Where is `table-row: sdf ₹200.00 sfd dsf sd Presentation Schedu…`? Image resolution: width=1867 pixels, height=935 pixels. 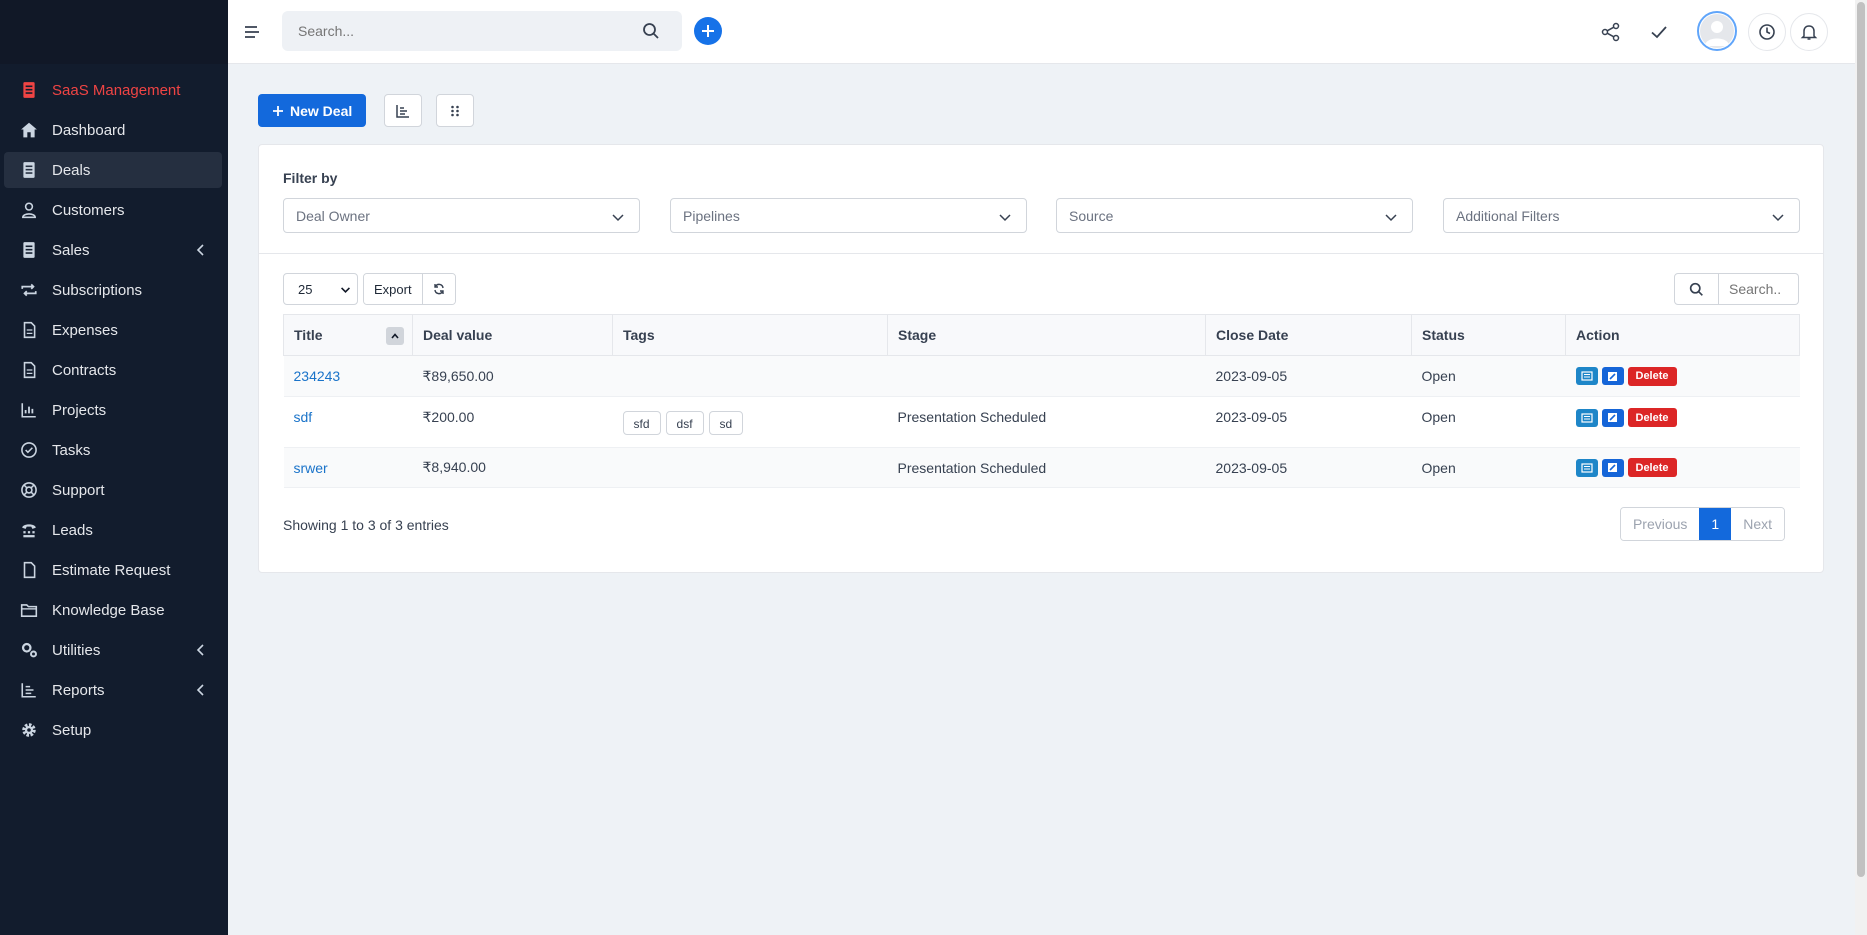
table-row: sdf ₹200.00 sfd dsf sd Presentation Schedu… is located at coordinates (1041, 422).